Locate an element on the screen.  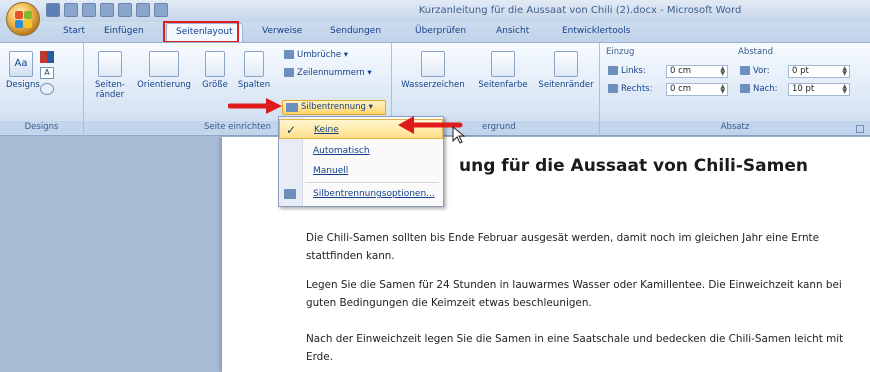
seitenraender-label: Seiten- ränder is located at coordinates (109, 90).